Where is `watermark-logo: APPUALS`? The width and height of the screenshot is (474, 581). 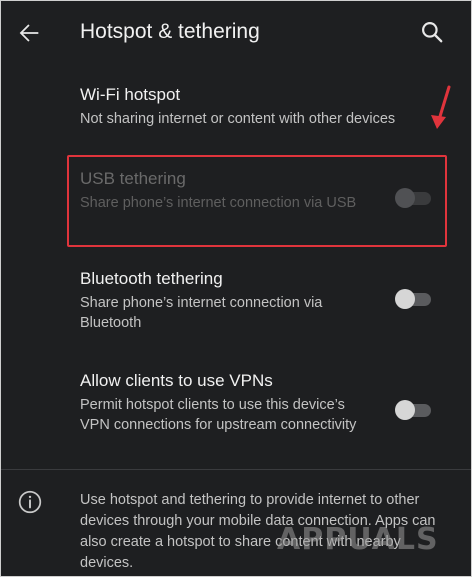
watermark-logo: APPUALS is located at coordinates (365, 542).